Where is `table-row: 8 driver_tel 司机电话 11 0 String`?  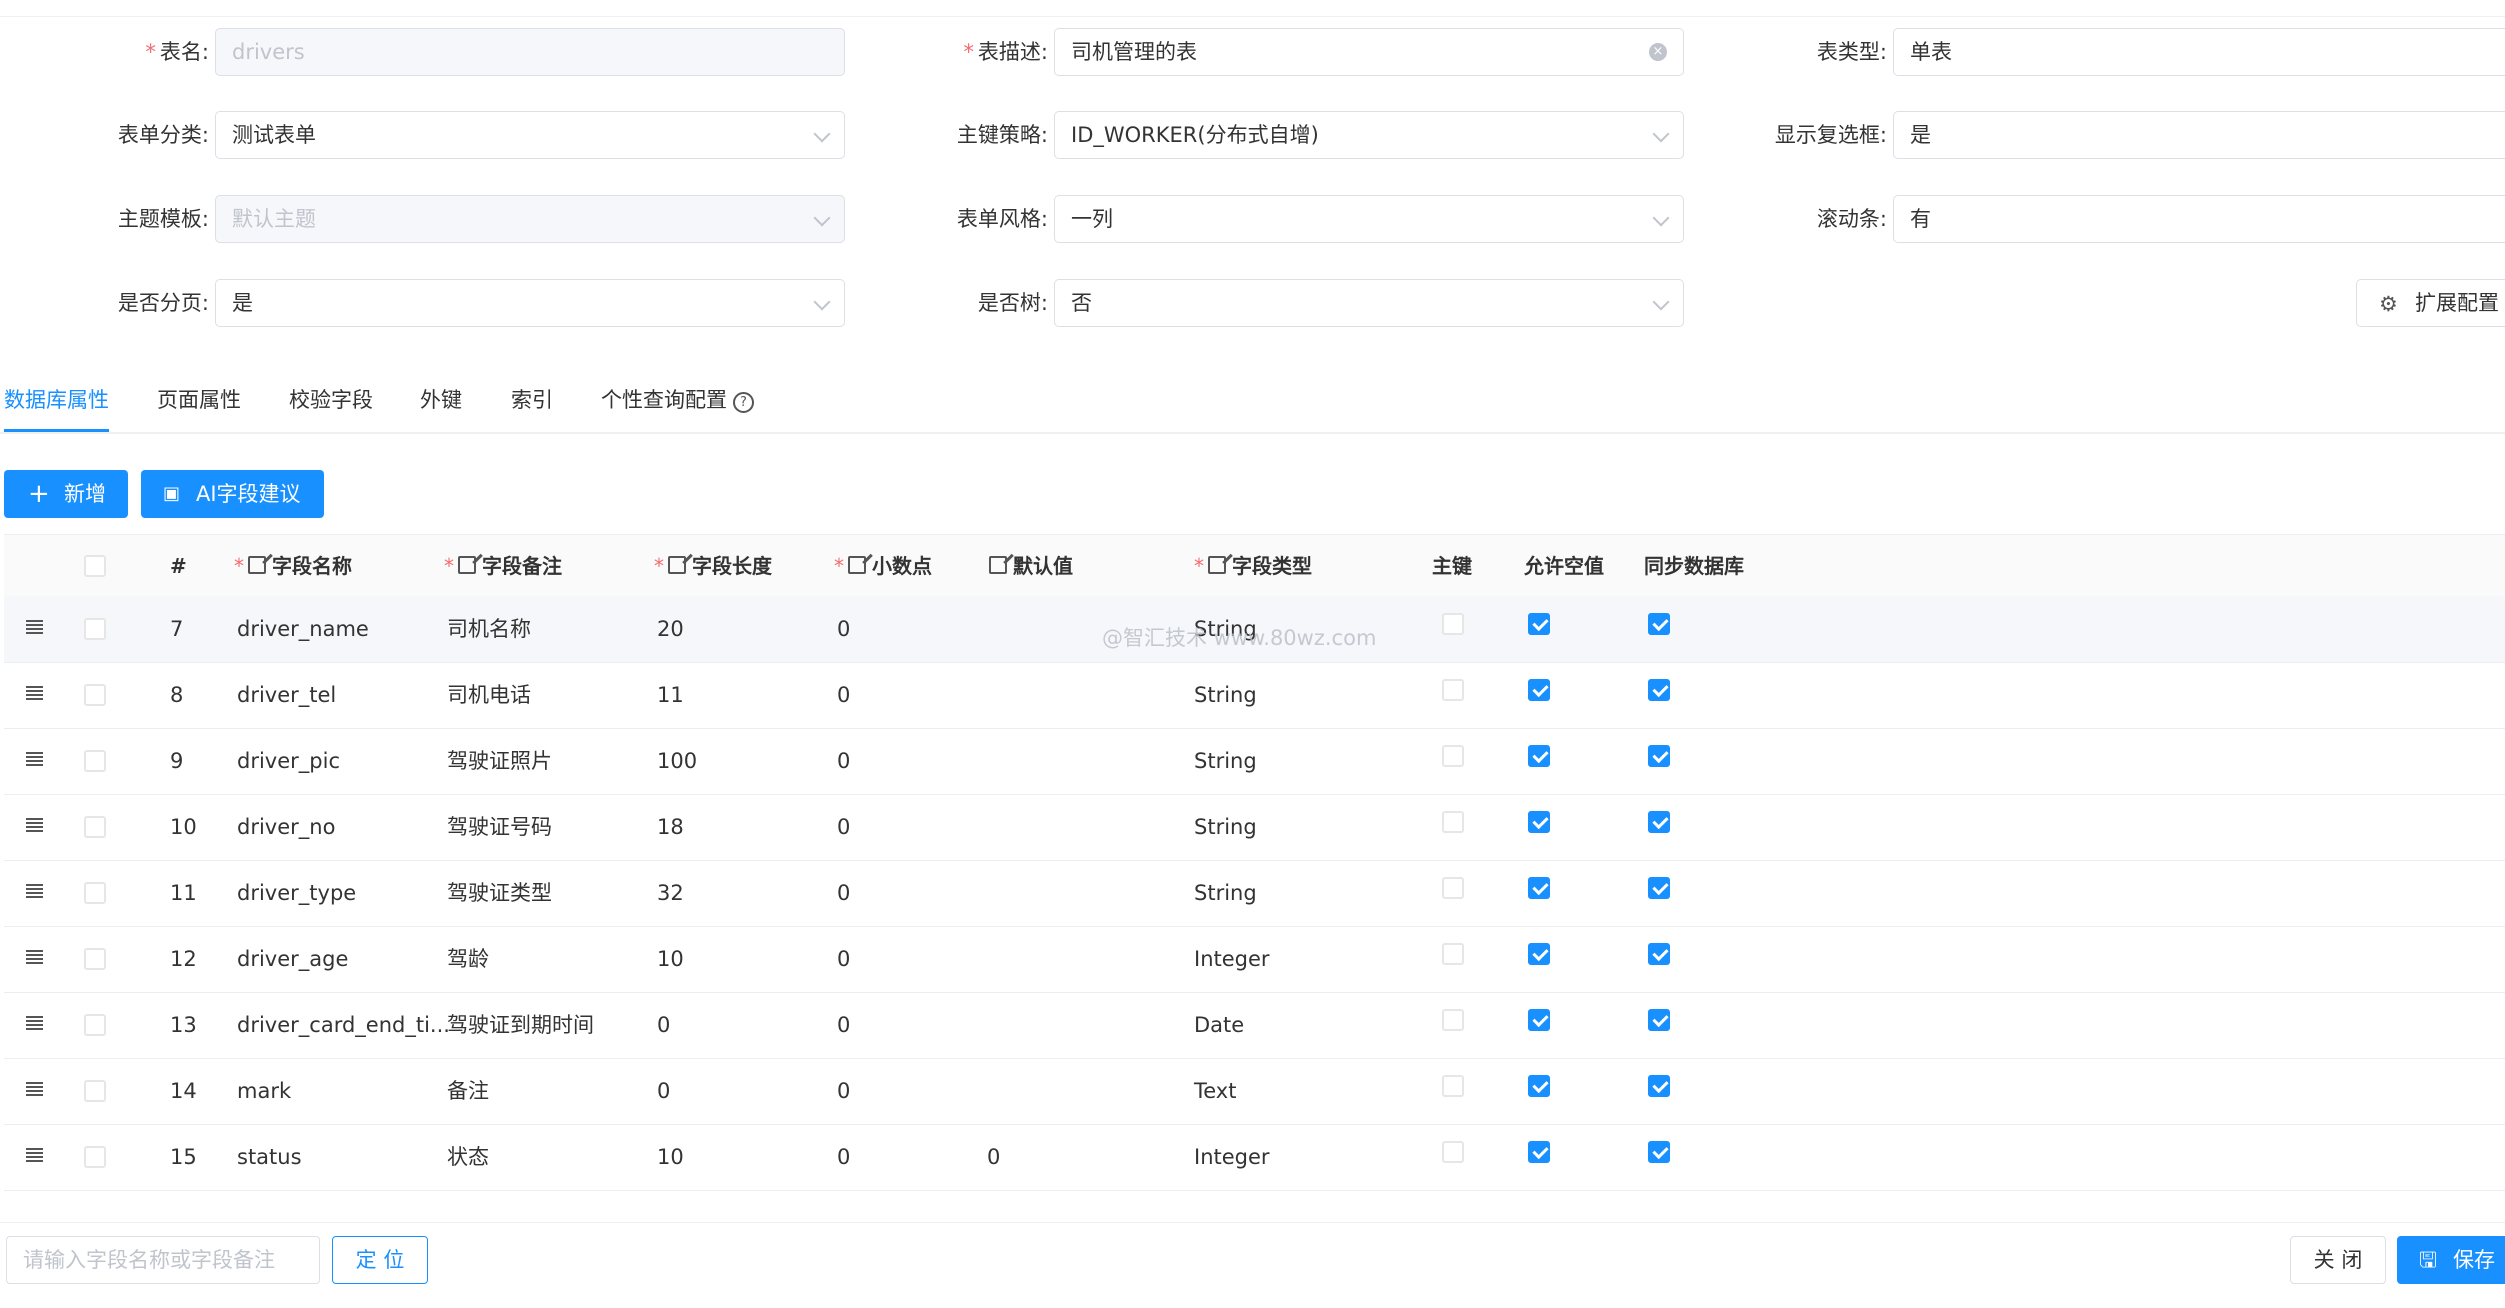 table-row: 8 driver_tel 司机电话 11 0 String is located at coordinates (1254, 695).